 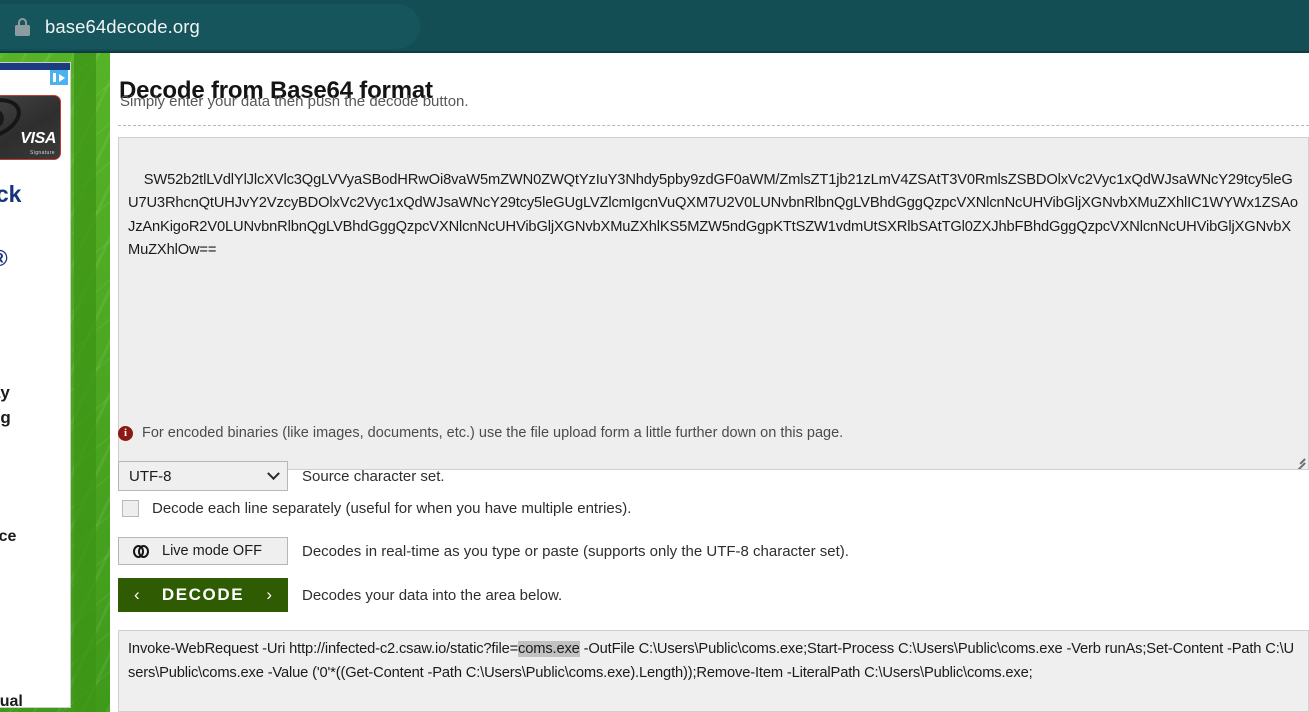 I want to click on output-text-selection: coms.exe, so click(x=549, y=649).